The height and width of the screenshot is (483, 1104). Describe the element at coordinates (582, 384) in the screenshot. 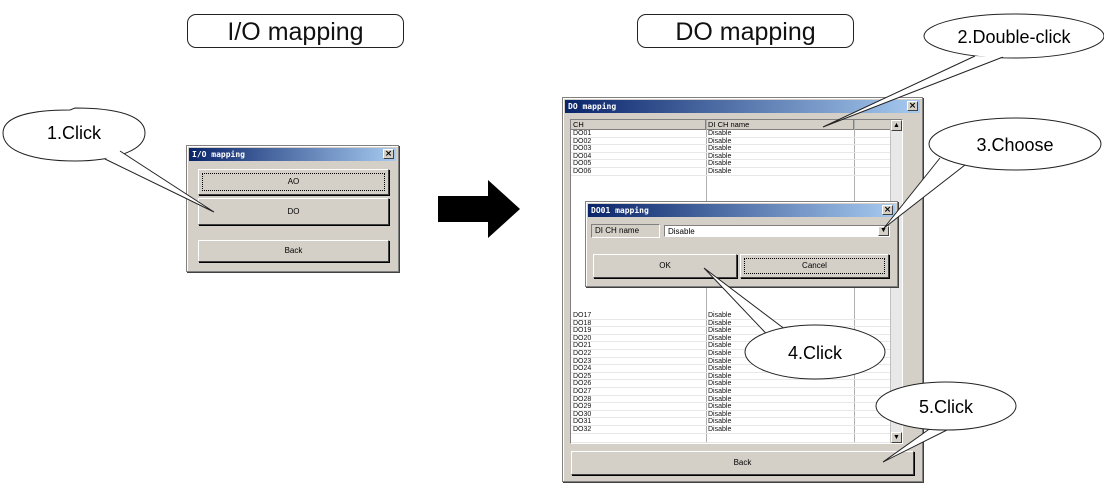

I see `cell-ch: DO26` at that location.